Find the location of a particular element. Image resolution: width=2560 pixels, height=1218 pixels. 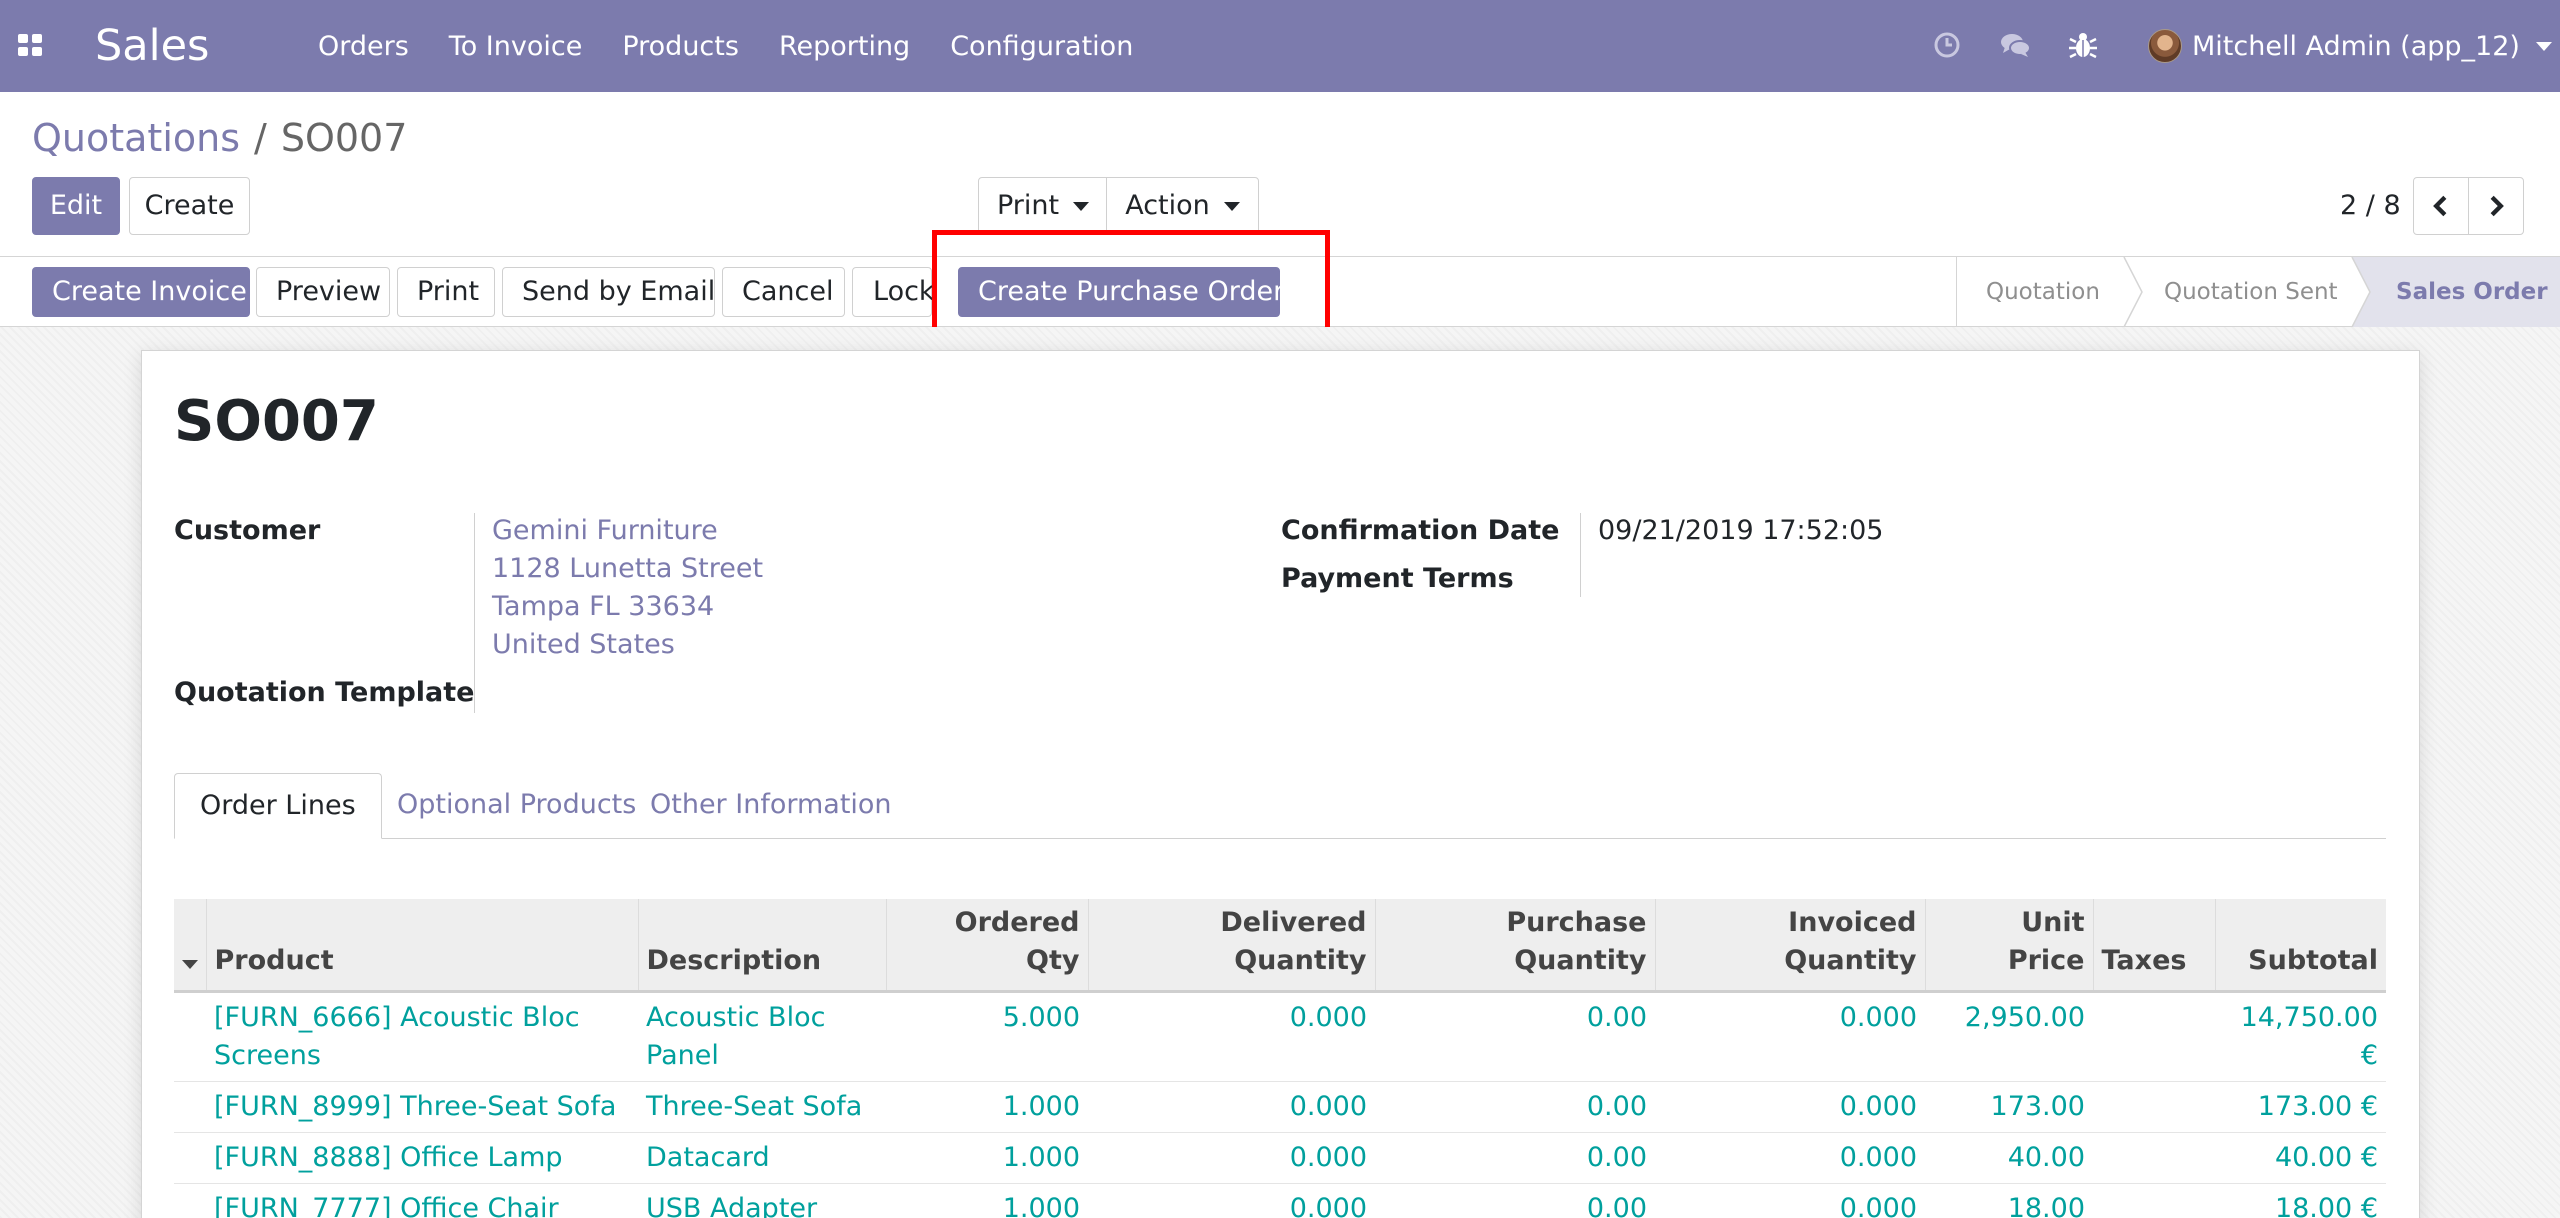

cell-description: USB Adapter is located at coordinates (762, 1200).